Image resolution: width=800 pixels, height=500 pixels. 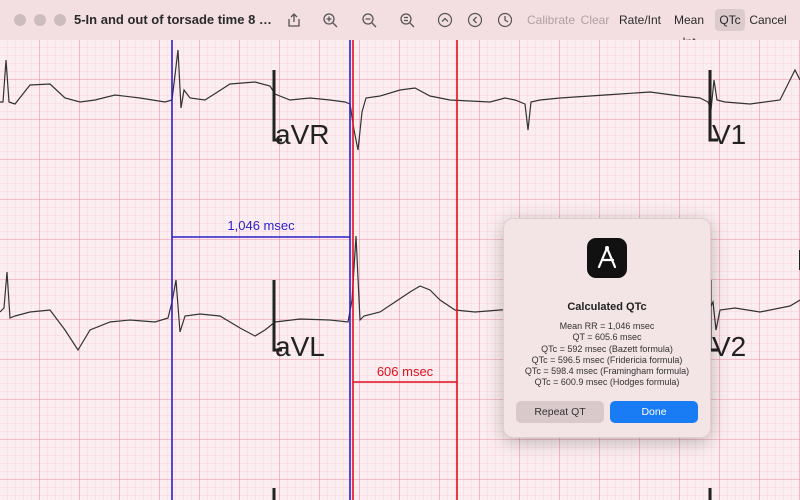 I want to click on result-mean-rr: Mean RR = 1,046 msec, so click(x=607, y=326).